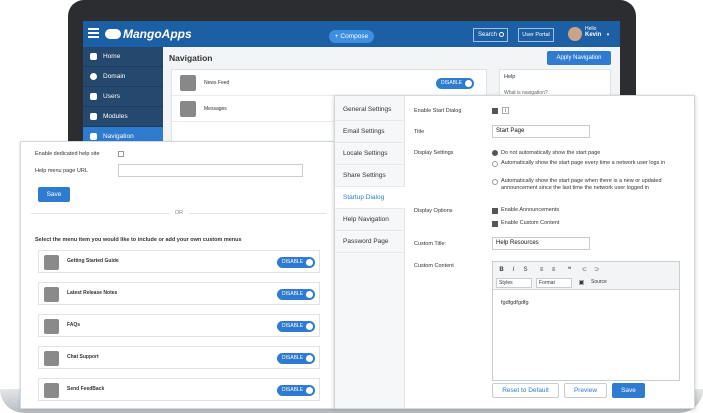 The width and height of the screenshot is (703, 413). What do you see at coordinates (123, 97) in the screenshot?
I see `sidebar-item-users: Users` at bounding box center [123, 97].